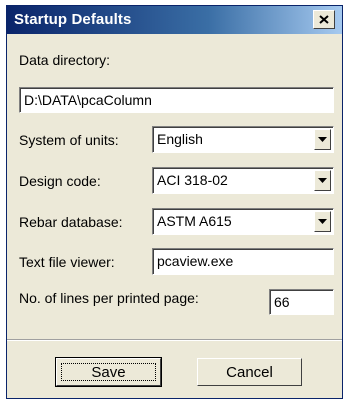  Describe the element at coordinates (174, 340) in the screenshot. I see `divider` at that location.